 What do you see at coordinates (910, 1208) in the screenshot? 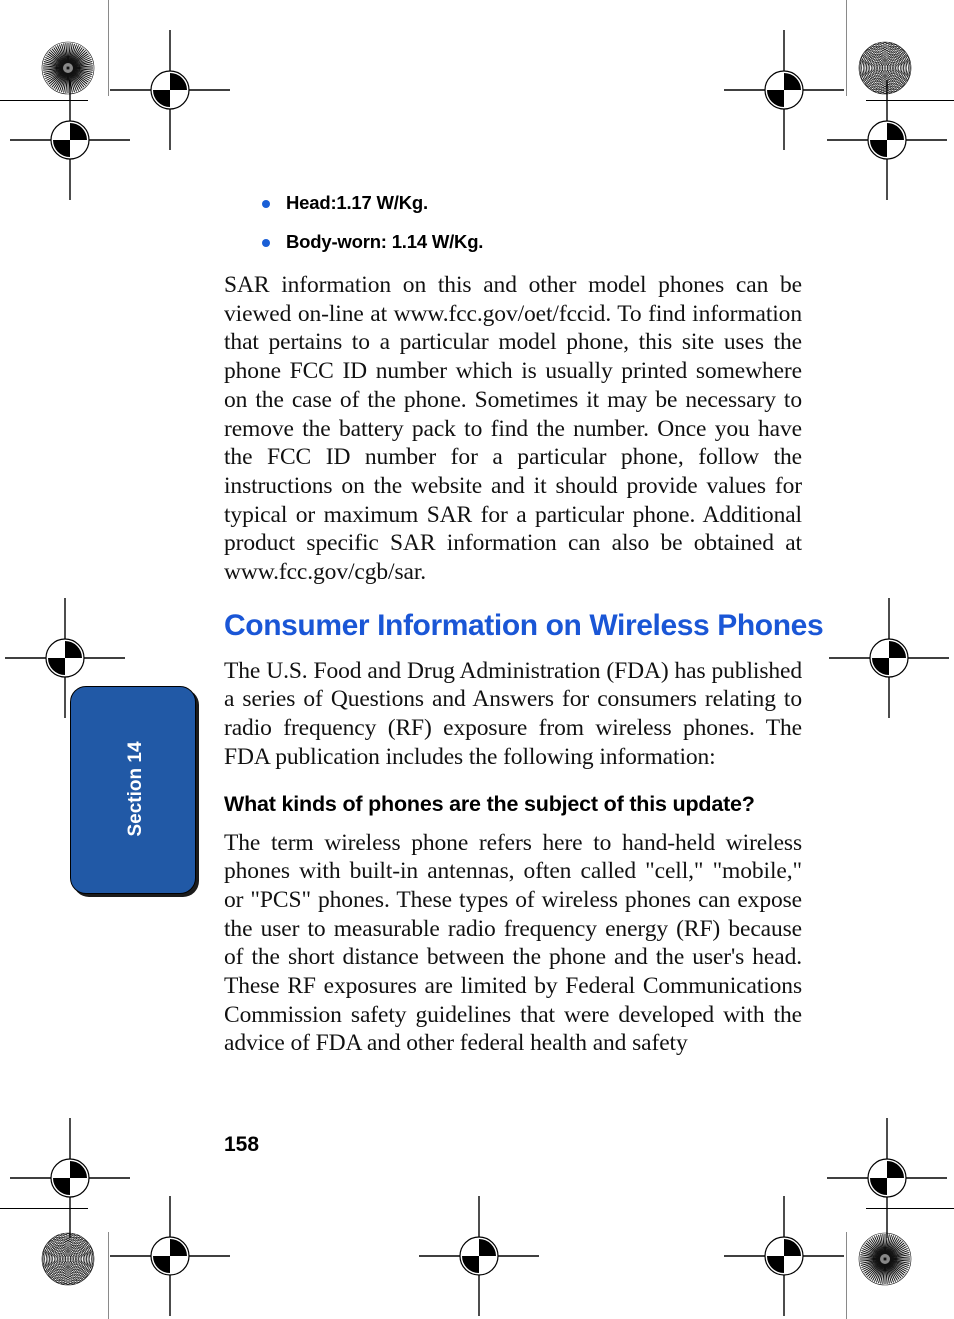
I see `trim-guide-bottom-right-h` at bounding box center [910, 1208].